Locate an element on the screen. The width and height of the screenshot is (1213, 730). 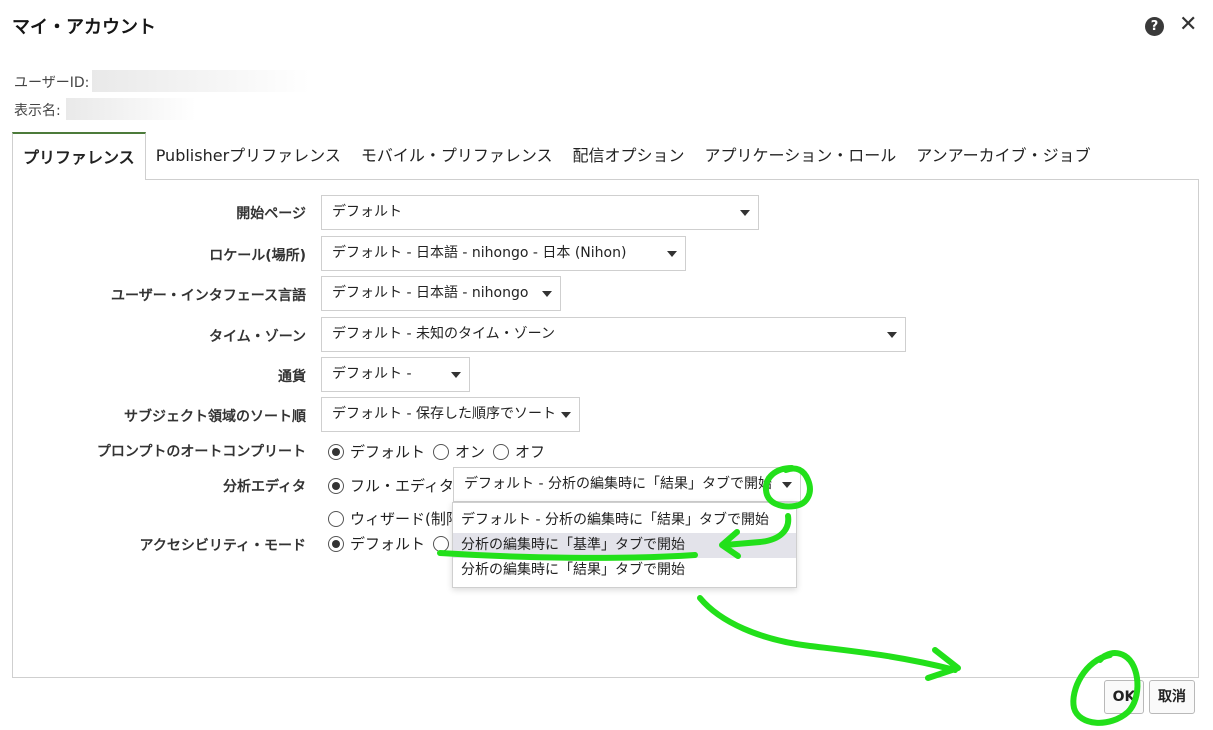
ui-language-select: デフォルト - 日本語 - nihongo is located at coordinates (441, 293).